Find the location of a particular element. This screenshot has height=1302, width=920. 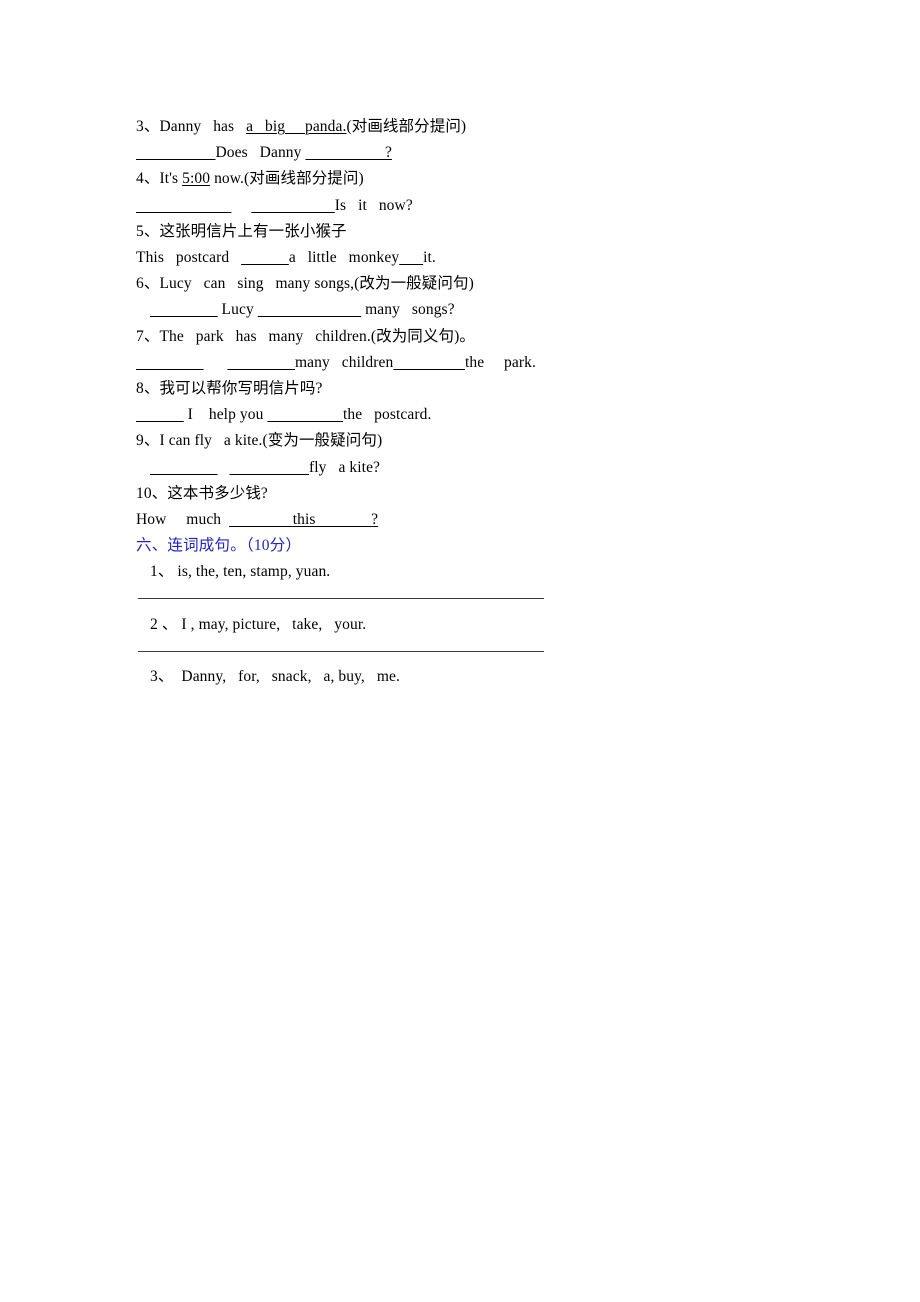

question-7-answer-tail: the park. is located at coordinates (500, 362).